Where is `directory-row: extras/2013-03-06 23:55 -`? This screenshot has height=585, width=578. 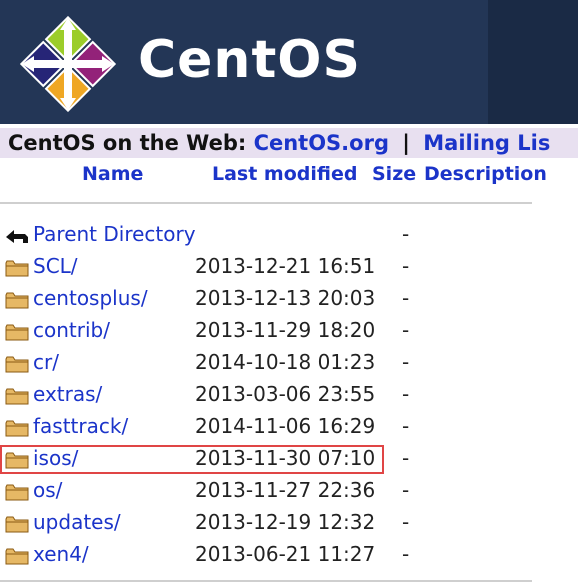 directory-row: extras/2013-03-06 23:55 - is located at coordinates (289, 395).